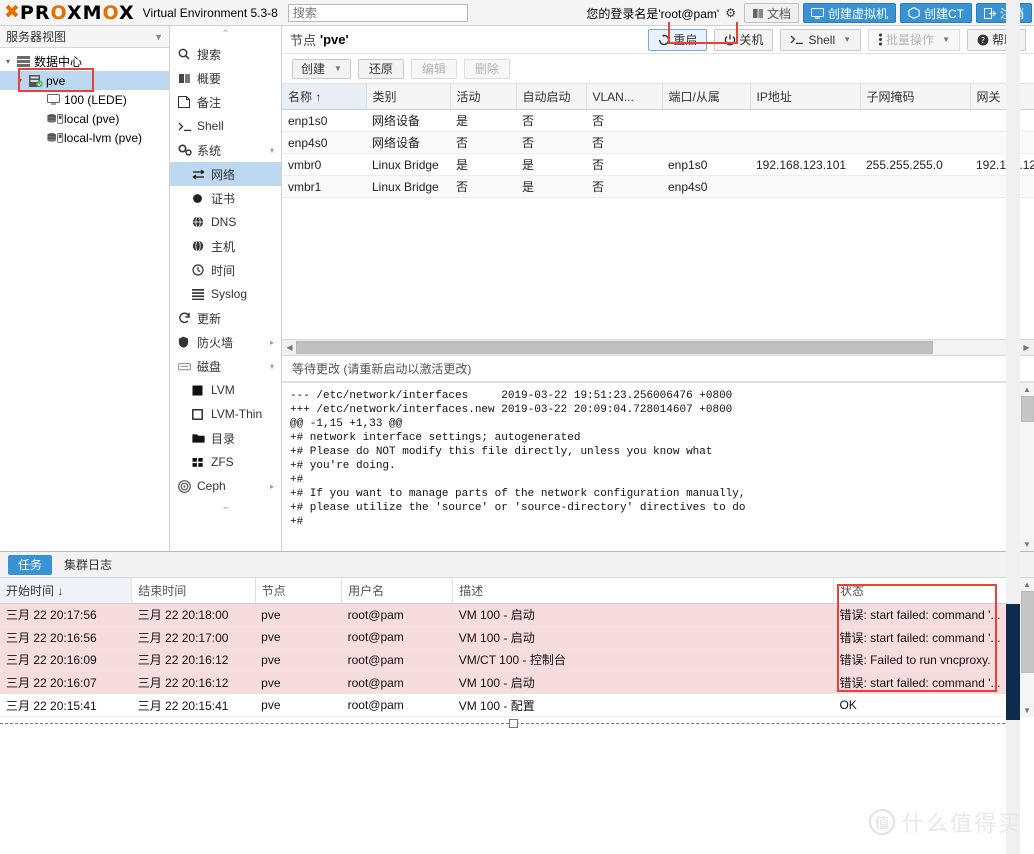 This screenshot has height=854, width=1034. Describe the element at coordinates (193, 591) in the screenshot. I see `task-col-1: 结束时间` at that location.